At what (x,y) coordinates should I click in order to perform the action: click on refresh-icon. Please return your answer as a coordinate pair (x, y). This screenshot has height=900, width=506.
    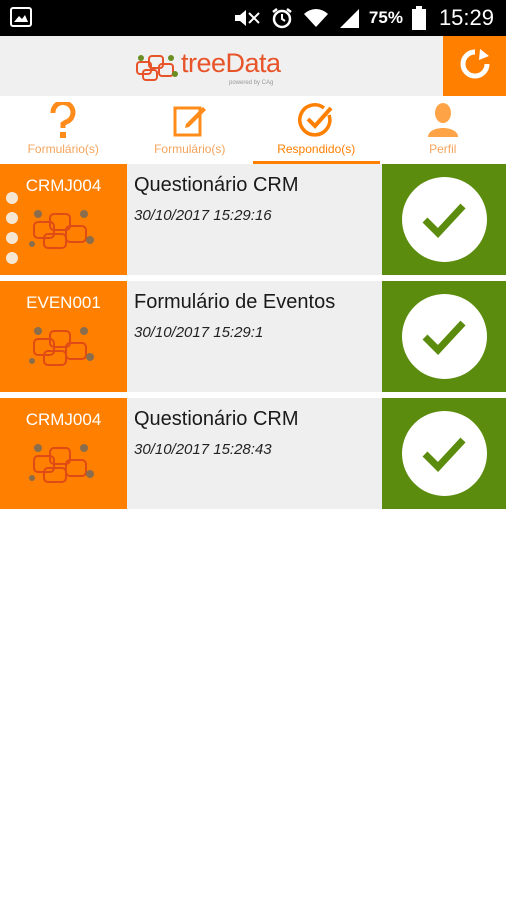
    Looking at the image, I should click on (475, 66).